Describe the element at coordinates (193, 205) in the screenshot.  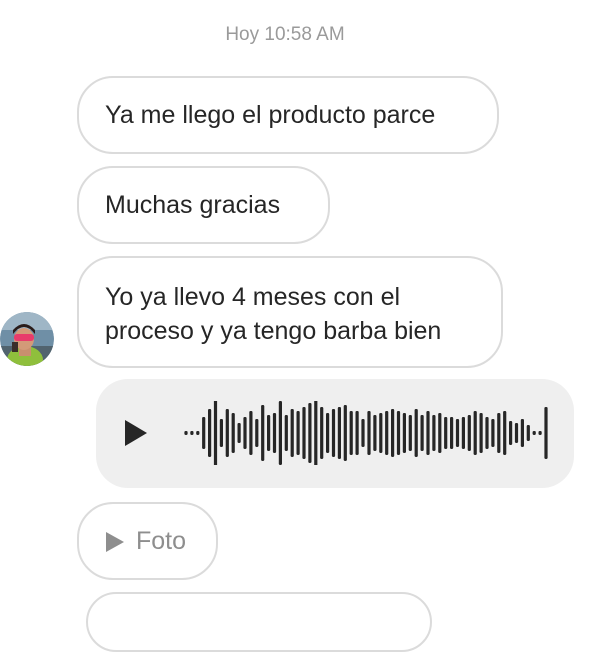
I see `message-text: Muchas gracias` at that location.